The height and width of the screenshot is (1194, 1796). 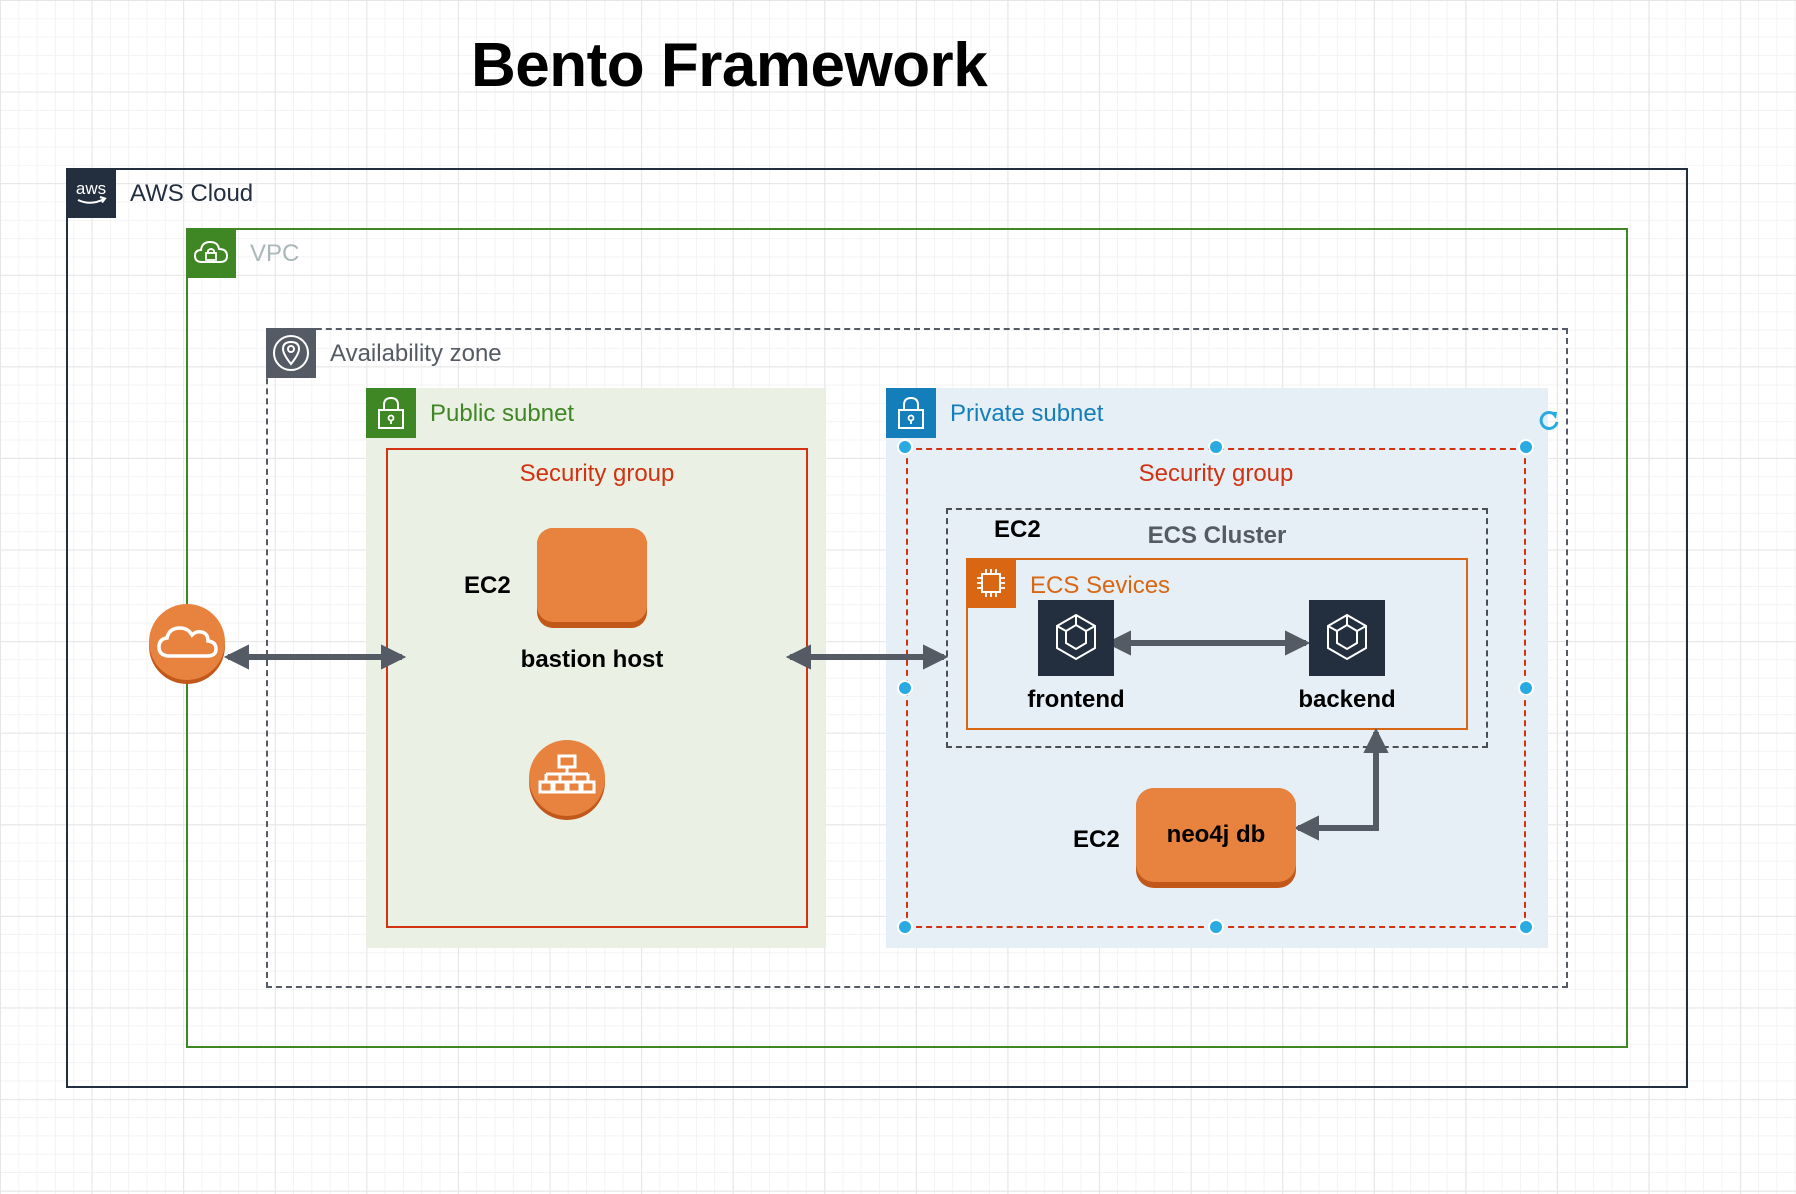 What do you see at coordinates (1076, 699) in the screenshot?
I see `frontend-label: frontend` at bounding box center [1076, 699].